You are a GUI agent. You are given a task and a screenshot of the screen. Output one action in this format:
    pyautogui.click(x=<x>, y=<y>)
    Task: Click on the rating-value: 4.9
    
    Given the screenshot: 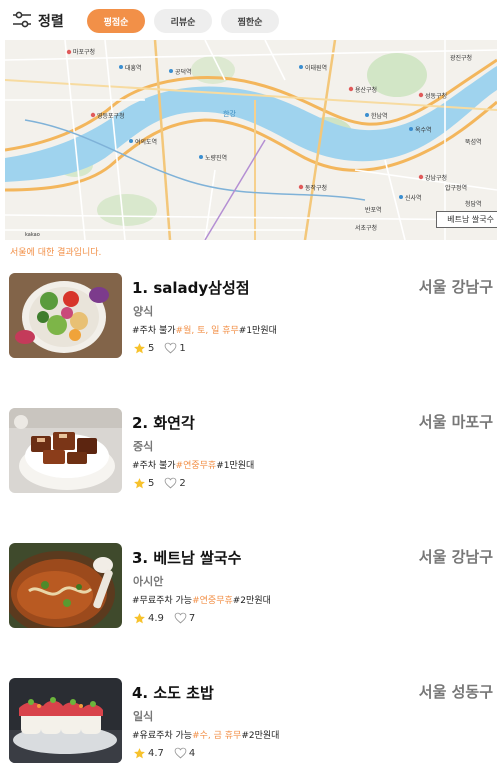 What is the action you would take?
    pyautogui.click(x=156, y=618)
    